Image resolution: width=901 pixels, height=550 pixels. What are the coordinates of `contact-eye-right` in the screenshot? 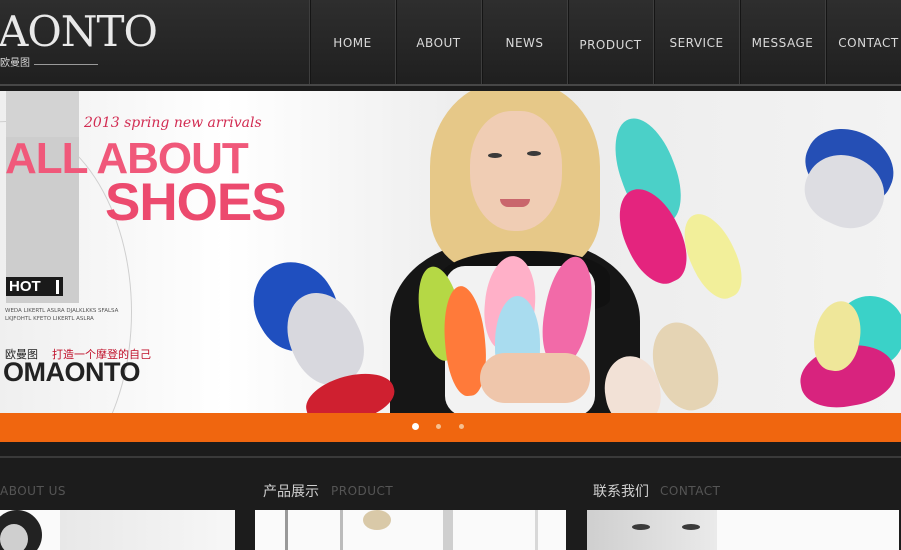 It's located at (691, 527).